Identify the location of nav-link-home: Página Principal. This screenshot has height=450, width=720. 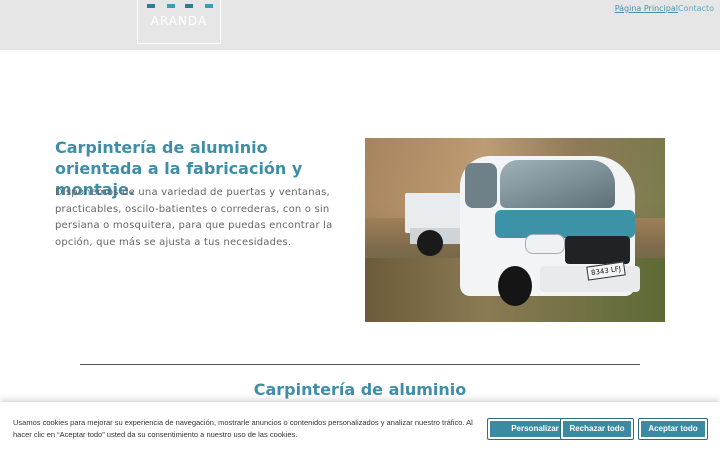
(646, 8).